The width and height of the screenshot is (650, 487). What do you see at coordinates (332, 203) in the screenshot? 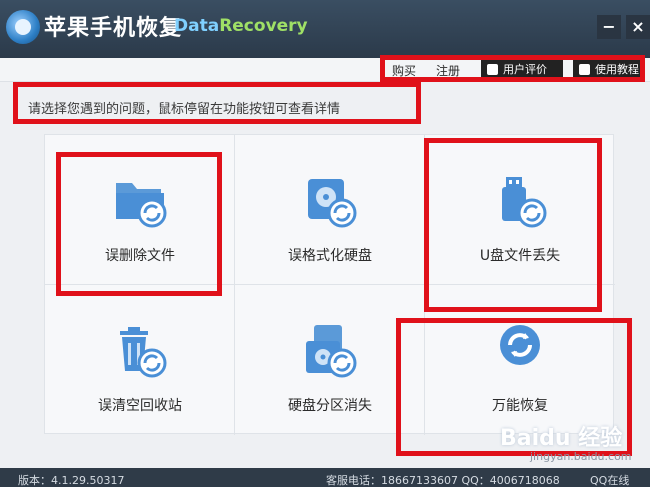
I see `harddisk-restore-icon` at bounding box center [332, 203].